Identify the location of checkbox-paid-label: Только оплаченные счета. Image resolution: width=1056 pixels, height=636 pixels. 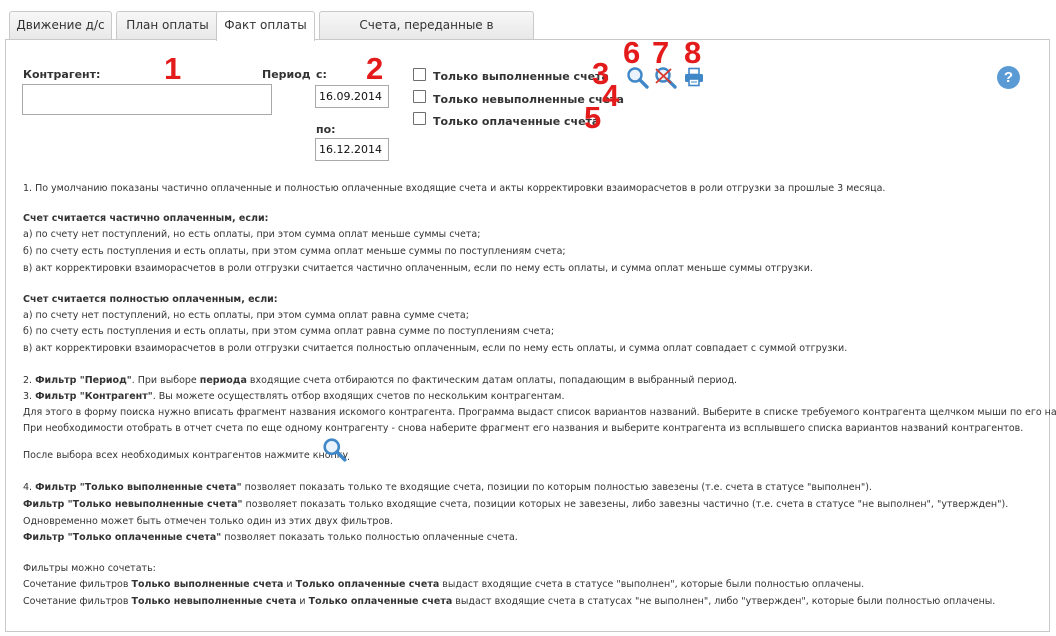
(516, 121).